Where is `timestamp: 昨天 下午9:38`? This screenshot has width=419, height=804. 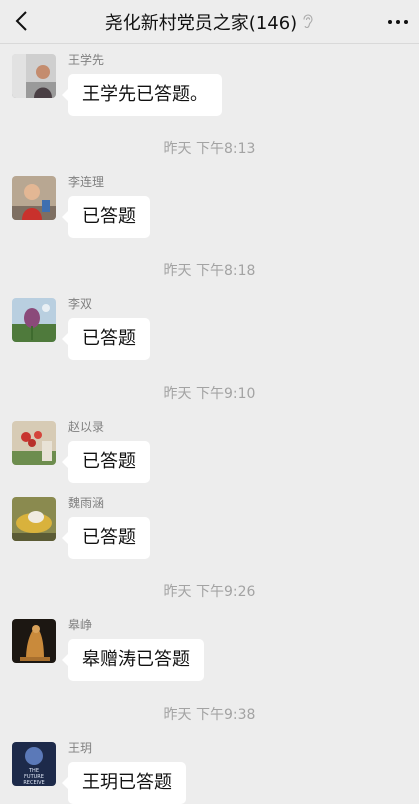
timestamp: 昨天 下午9:38 is located at coordinates (209, 715).